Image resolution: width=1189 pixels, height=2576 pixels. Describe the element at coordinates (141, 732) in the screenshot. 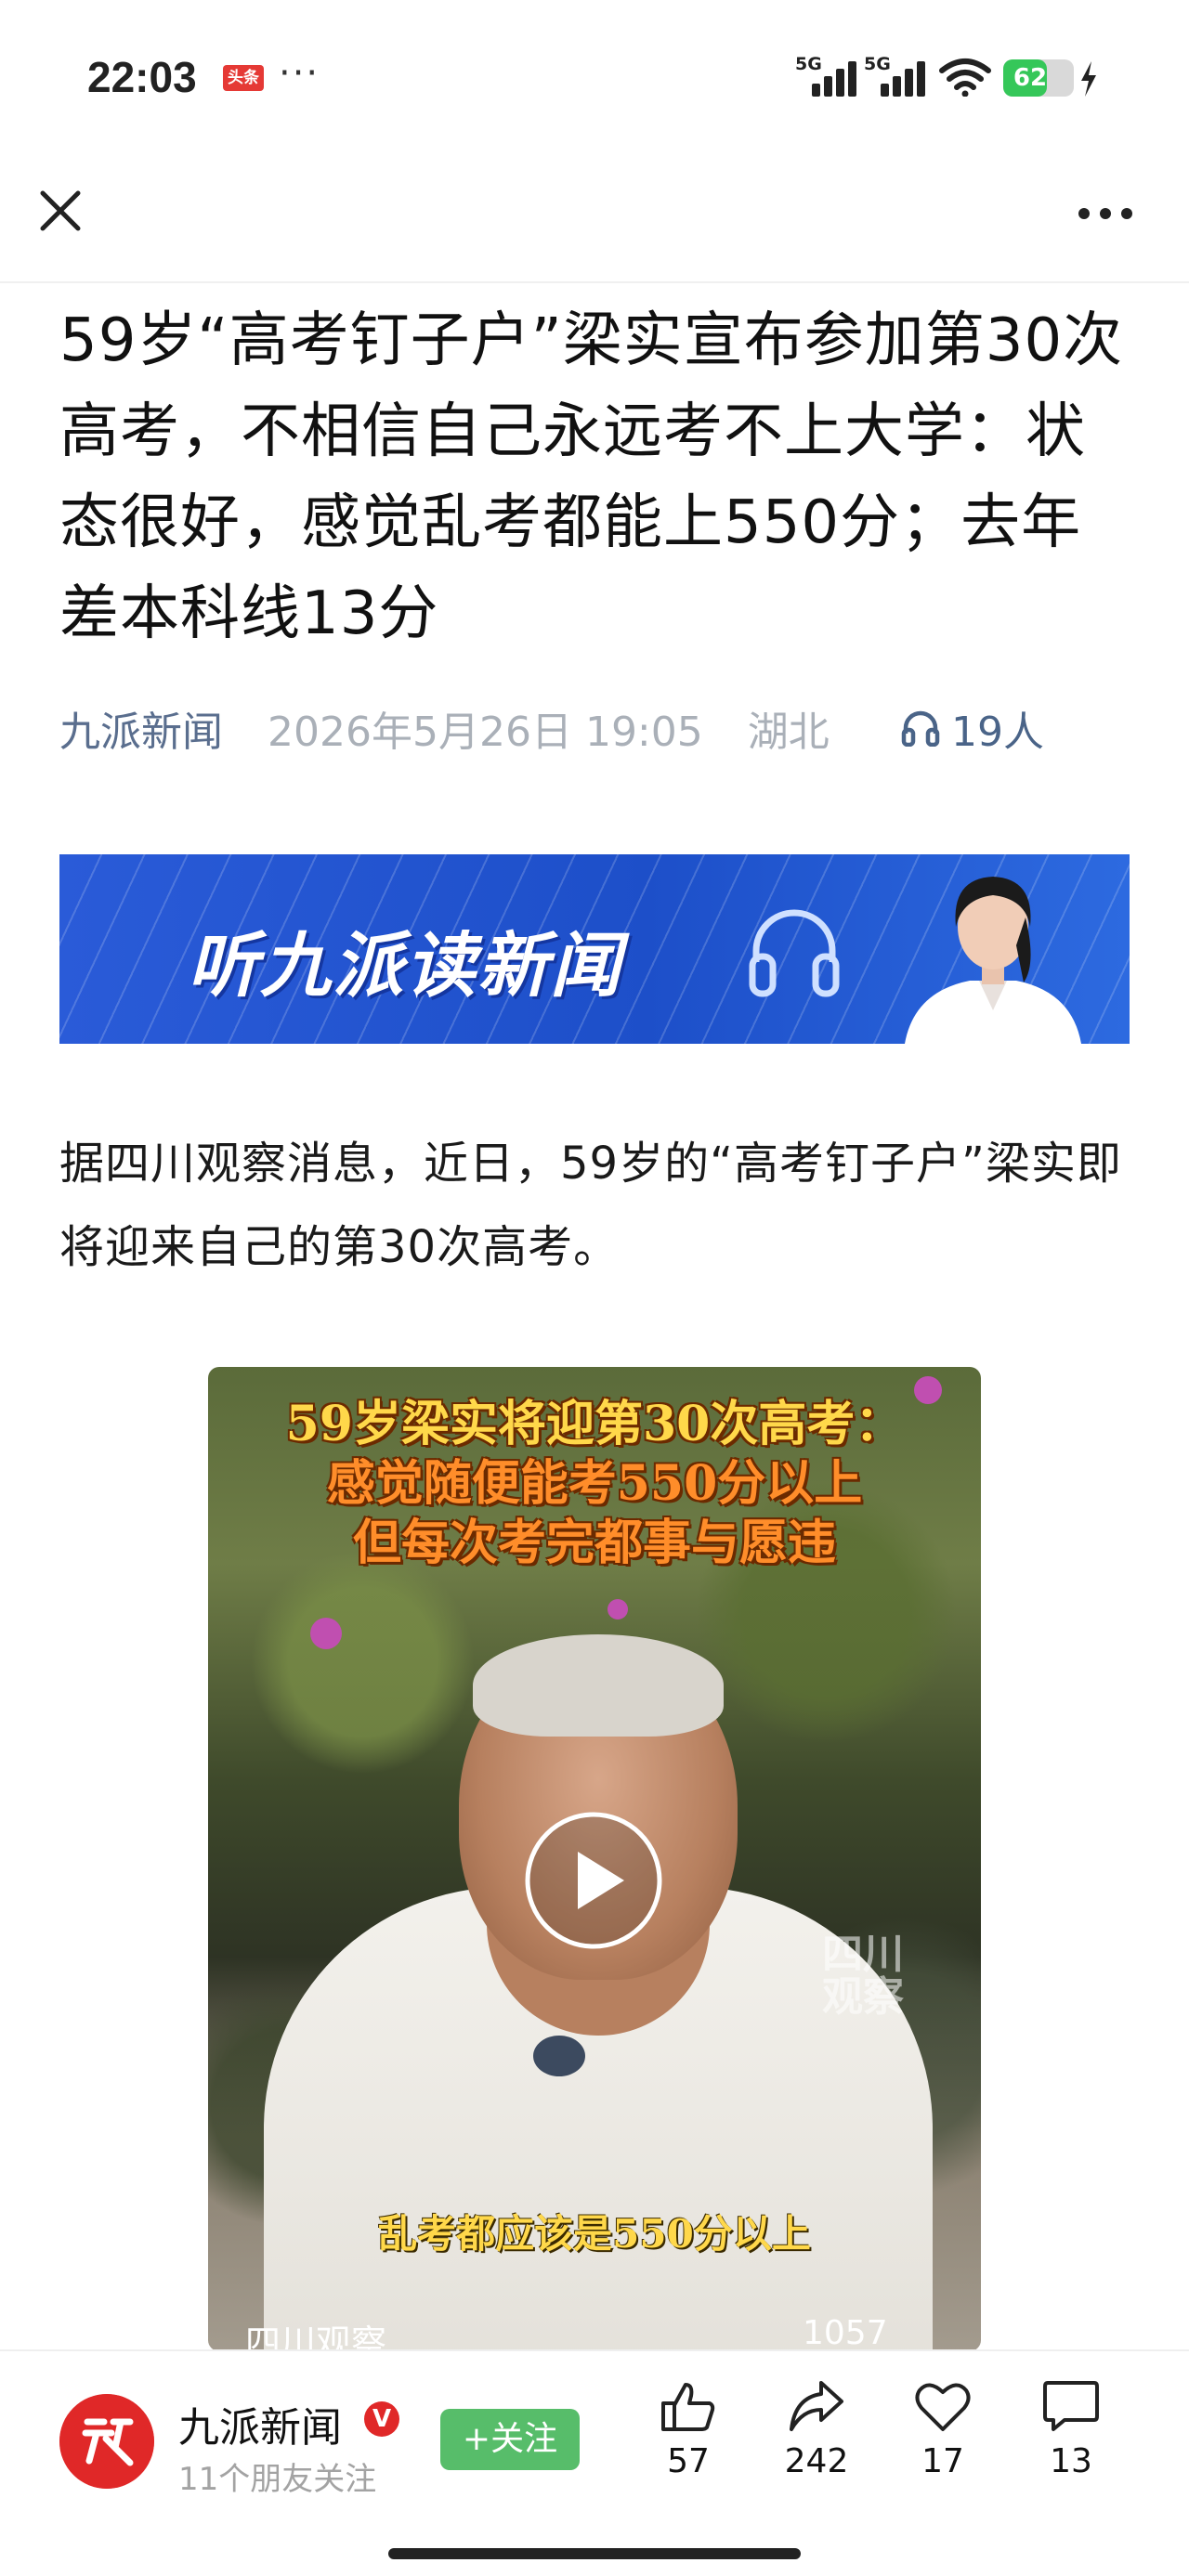

I see `article-source: 九派新闻` at that location.